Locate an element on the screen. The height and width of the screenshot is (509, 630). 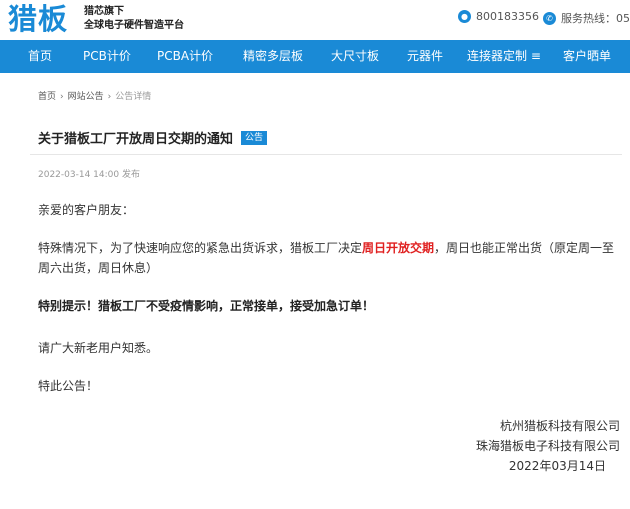
slogan-line-2: 全球电子硬件智造平台 is located at coordinates (134, 25).